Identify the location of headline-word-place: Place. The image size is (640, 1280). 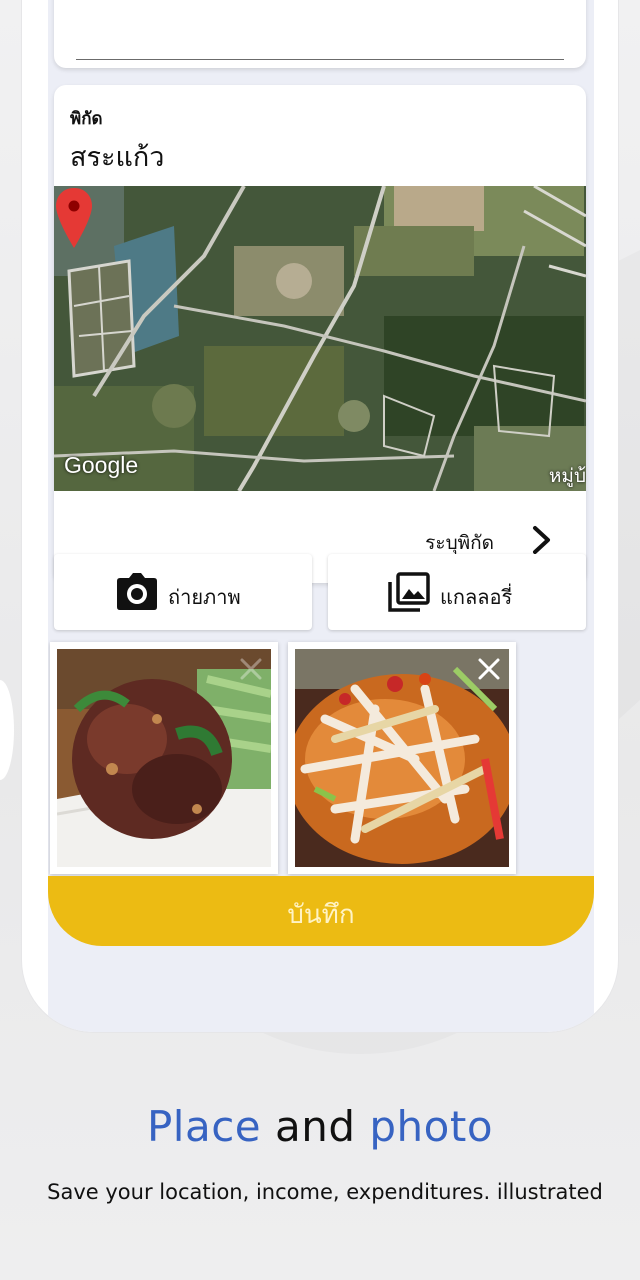
(204, 1126).